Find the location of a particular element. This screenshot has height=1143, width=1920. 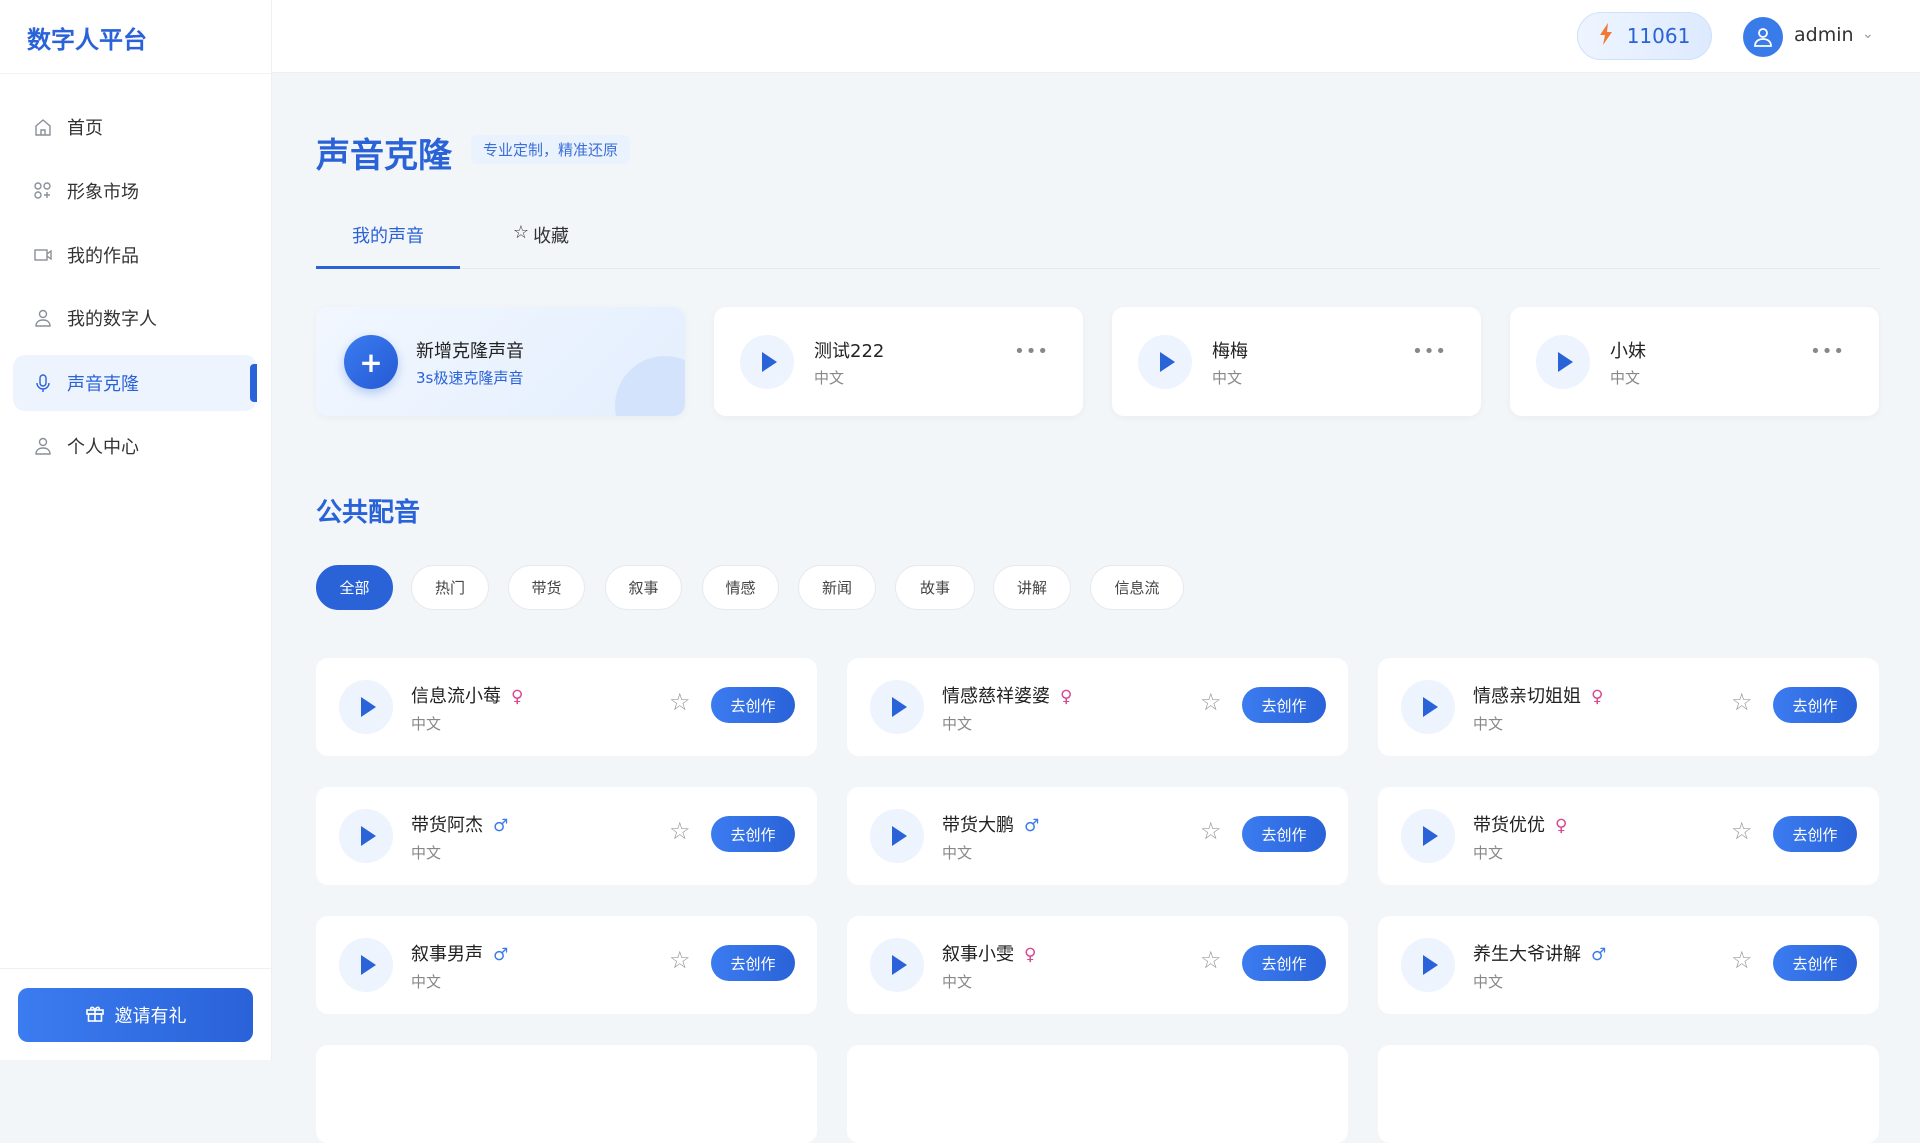

filter-chip: 带货 is located at coordinates (546, 587).